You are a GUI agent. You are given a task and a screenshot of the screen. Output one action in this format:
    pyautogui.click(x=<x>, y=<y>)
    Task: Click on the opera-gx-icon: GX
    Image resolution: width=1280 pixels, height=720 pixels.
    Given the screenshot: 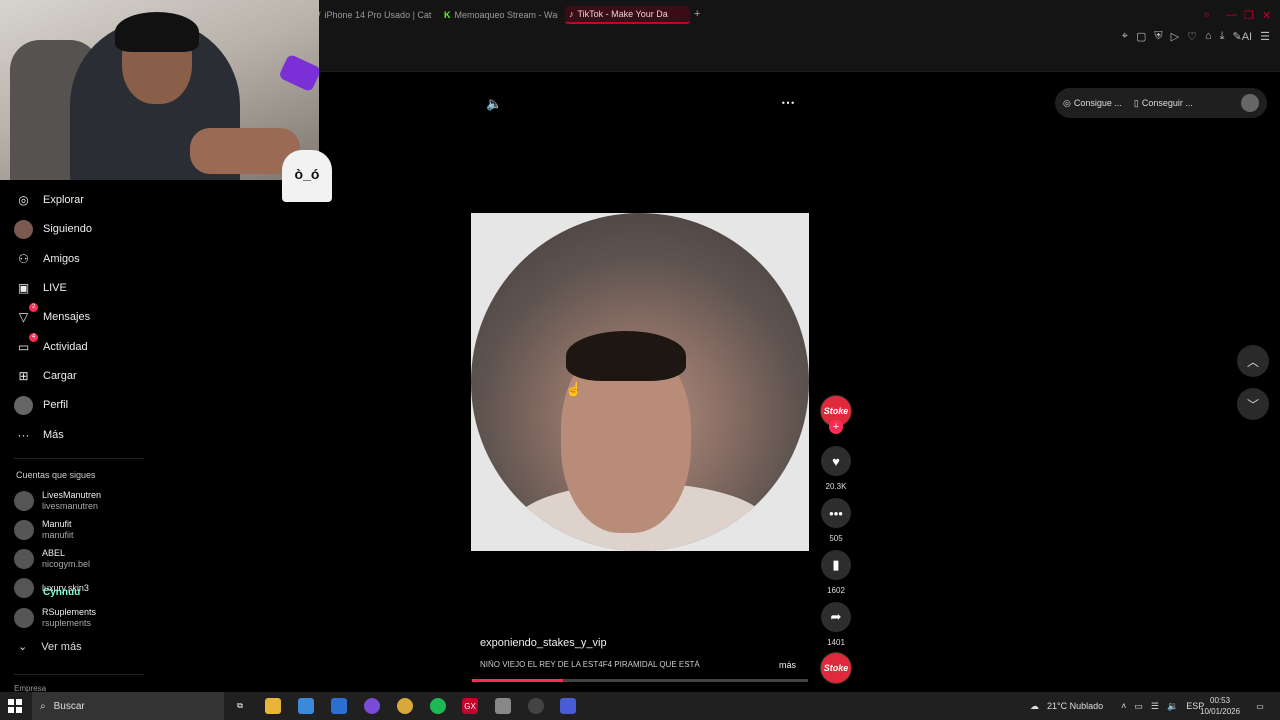 What is the action you would take?
    pyautogui.click(x=470, y=706)
    